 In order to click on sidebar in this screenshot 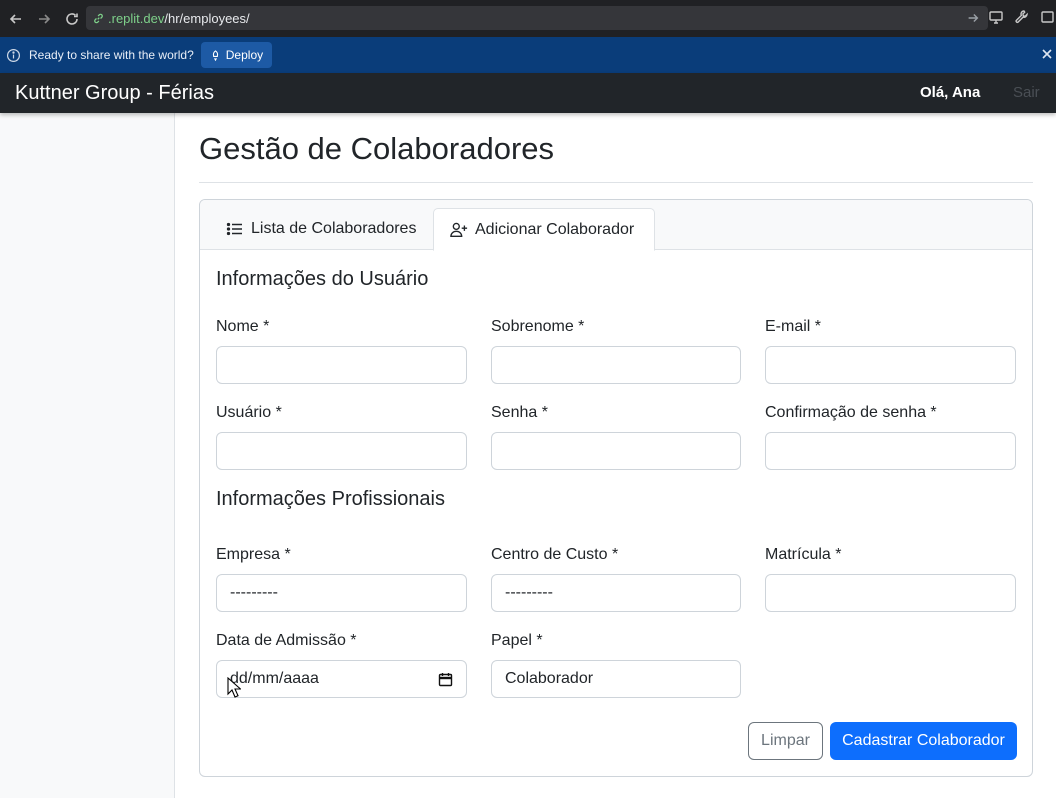, I will do `click(87, 455)`.